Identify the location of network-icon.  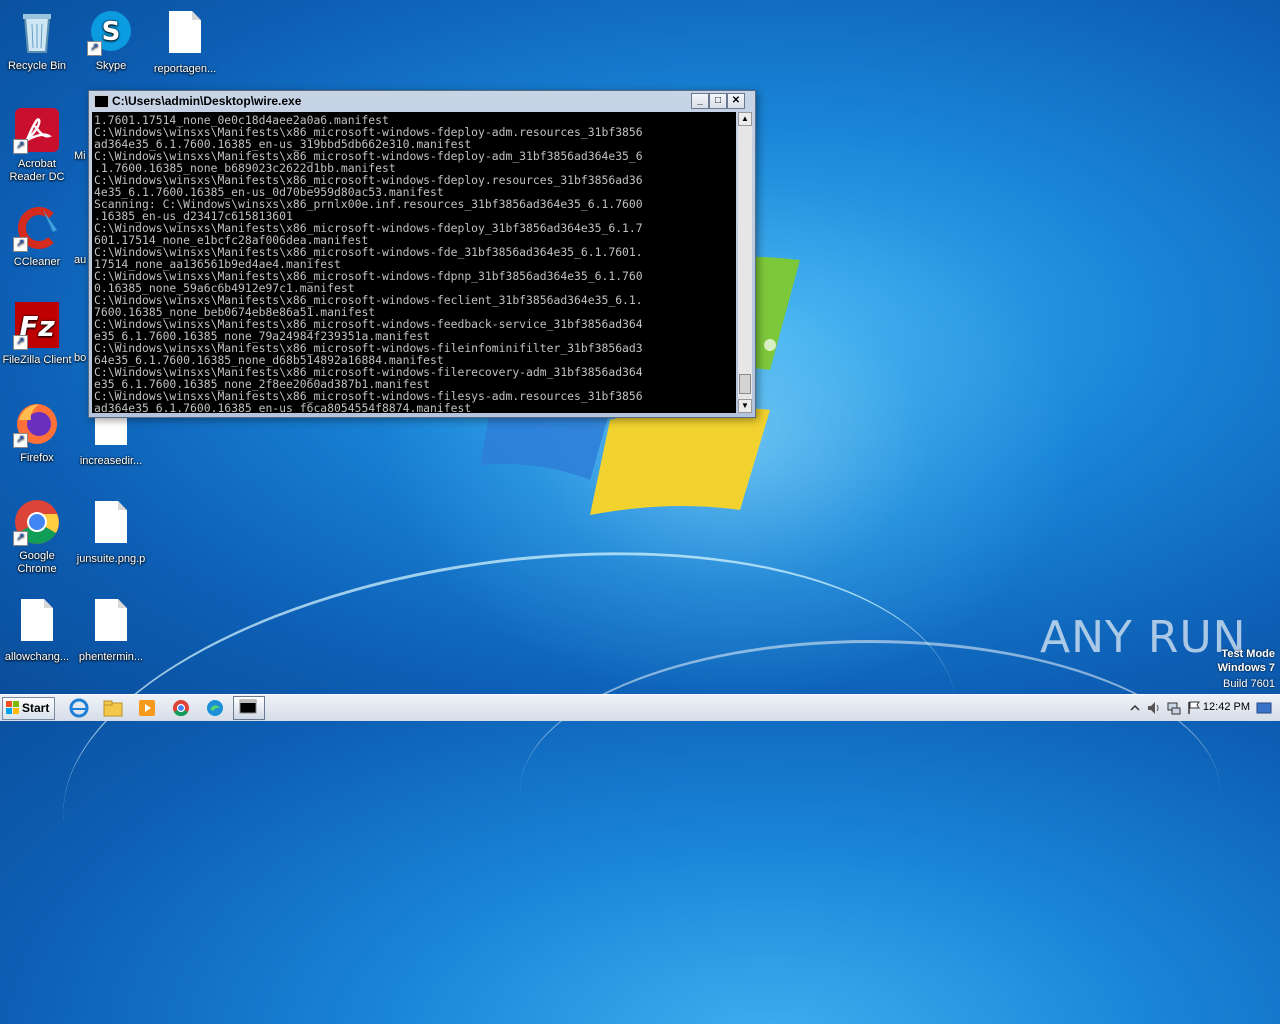
(1174, 708).